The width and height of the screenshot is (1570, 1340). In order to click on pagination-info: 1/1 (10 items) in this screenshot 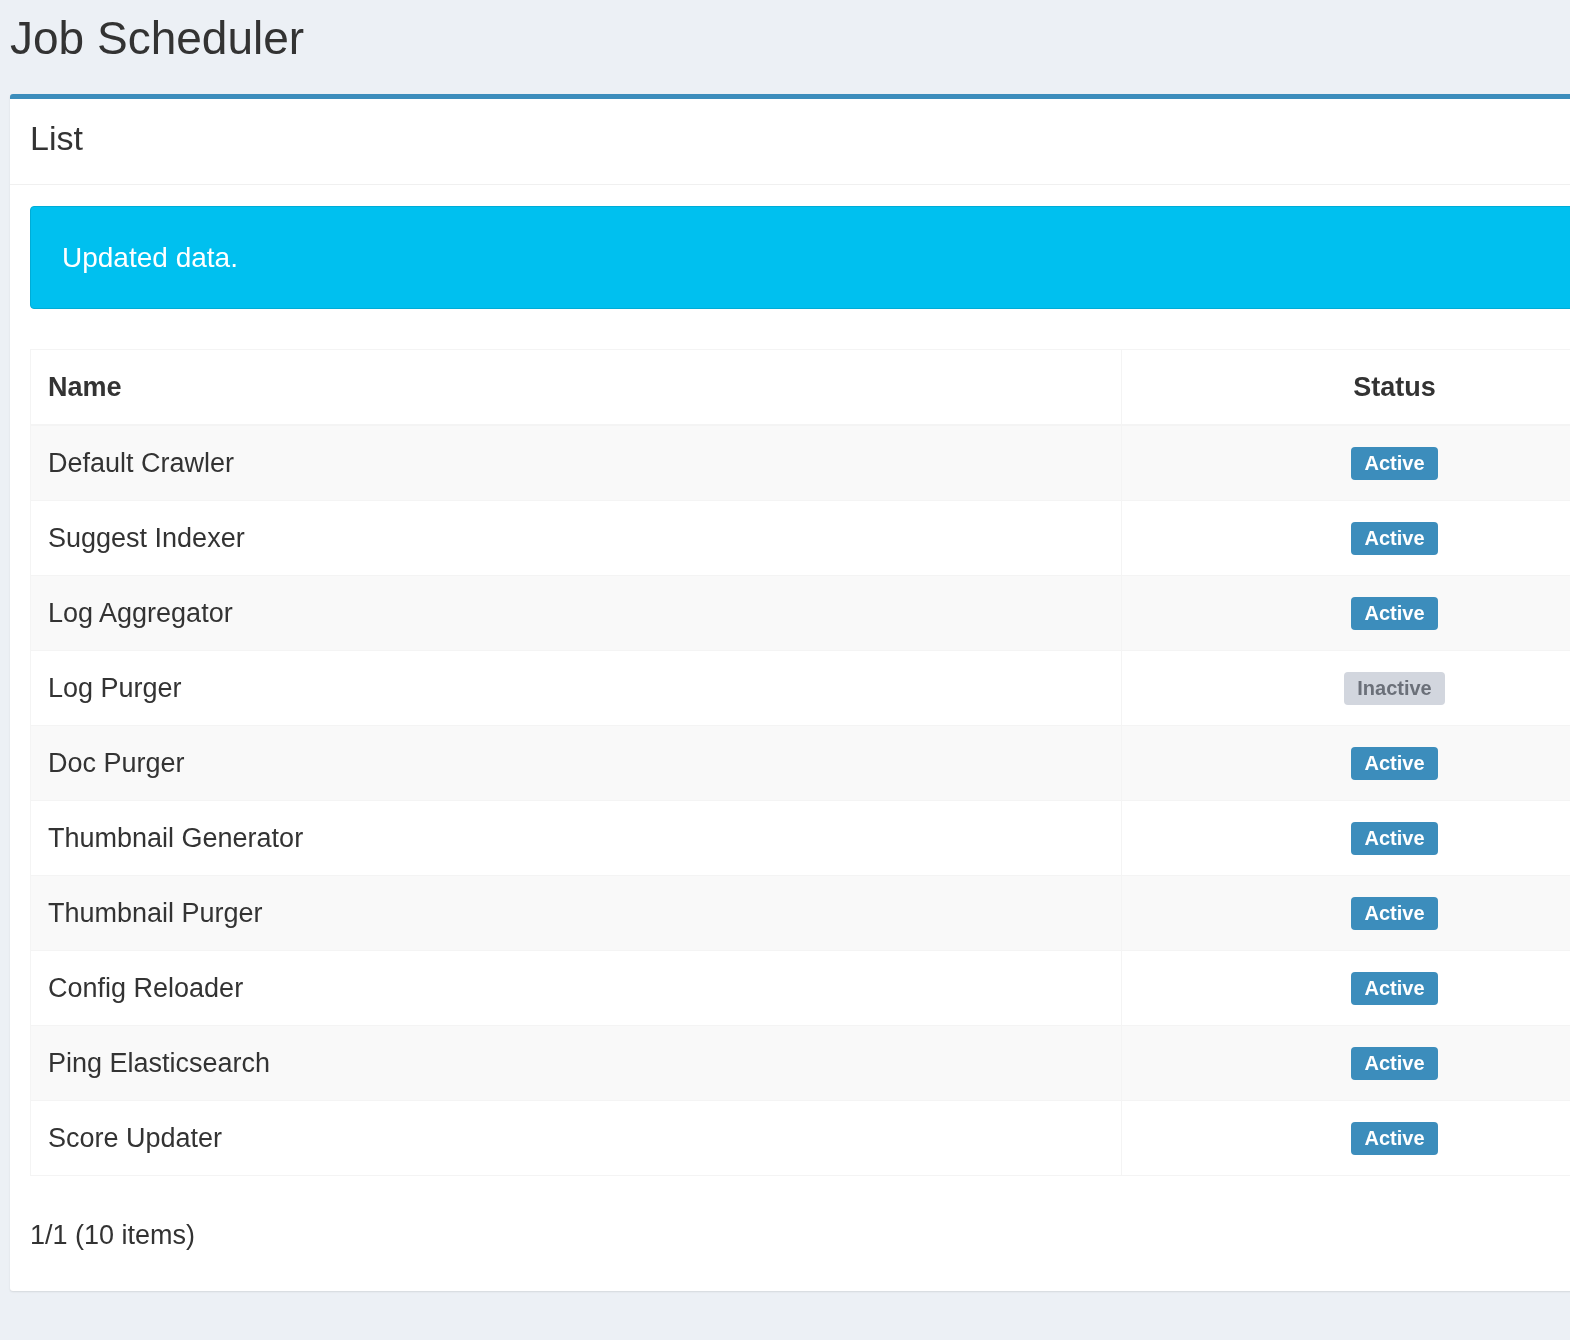, I will do `click(113, 1235)`.